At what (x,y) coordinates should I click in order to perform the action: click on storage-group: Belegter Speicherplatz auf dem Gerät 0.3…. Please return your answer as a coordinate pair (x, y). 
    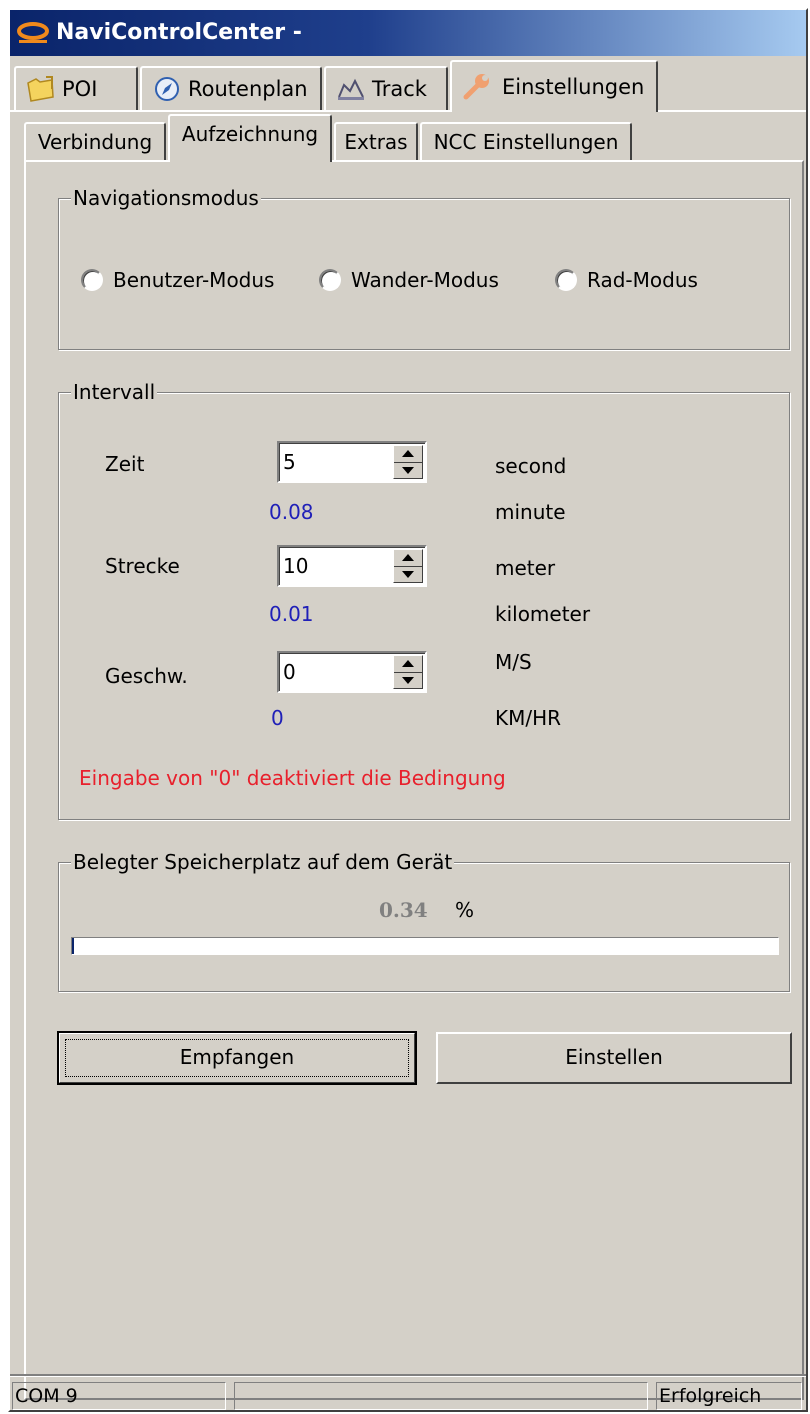
    Looking at the image, I should click on (424, 920).